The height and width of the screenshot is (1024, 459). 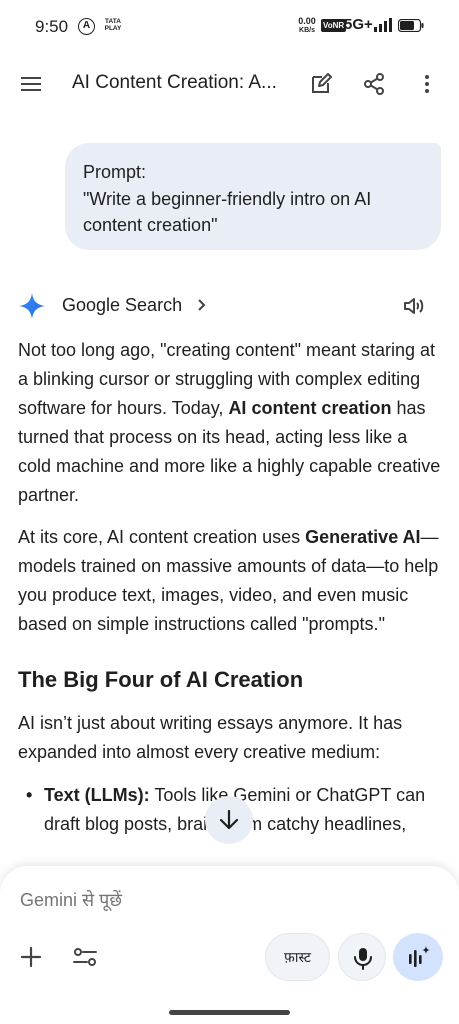 I want to click on speed-value: 0.00, so click(x=307, y=21).